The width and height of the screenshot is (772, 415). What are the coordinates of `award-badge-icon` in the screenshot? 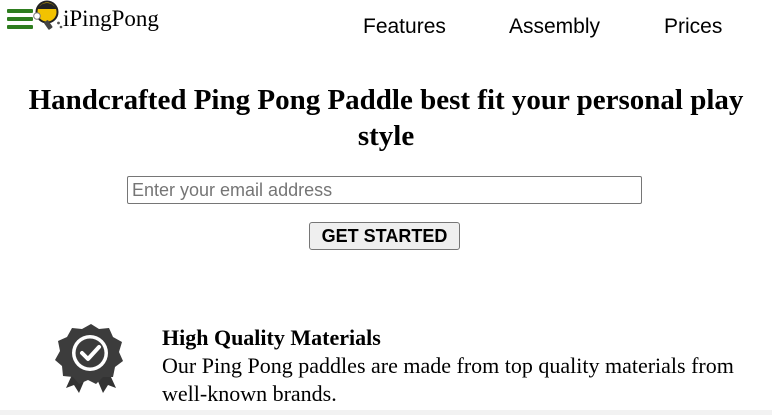 It's located at (89, 358).